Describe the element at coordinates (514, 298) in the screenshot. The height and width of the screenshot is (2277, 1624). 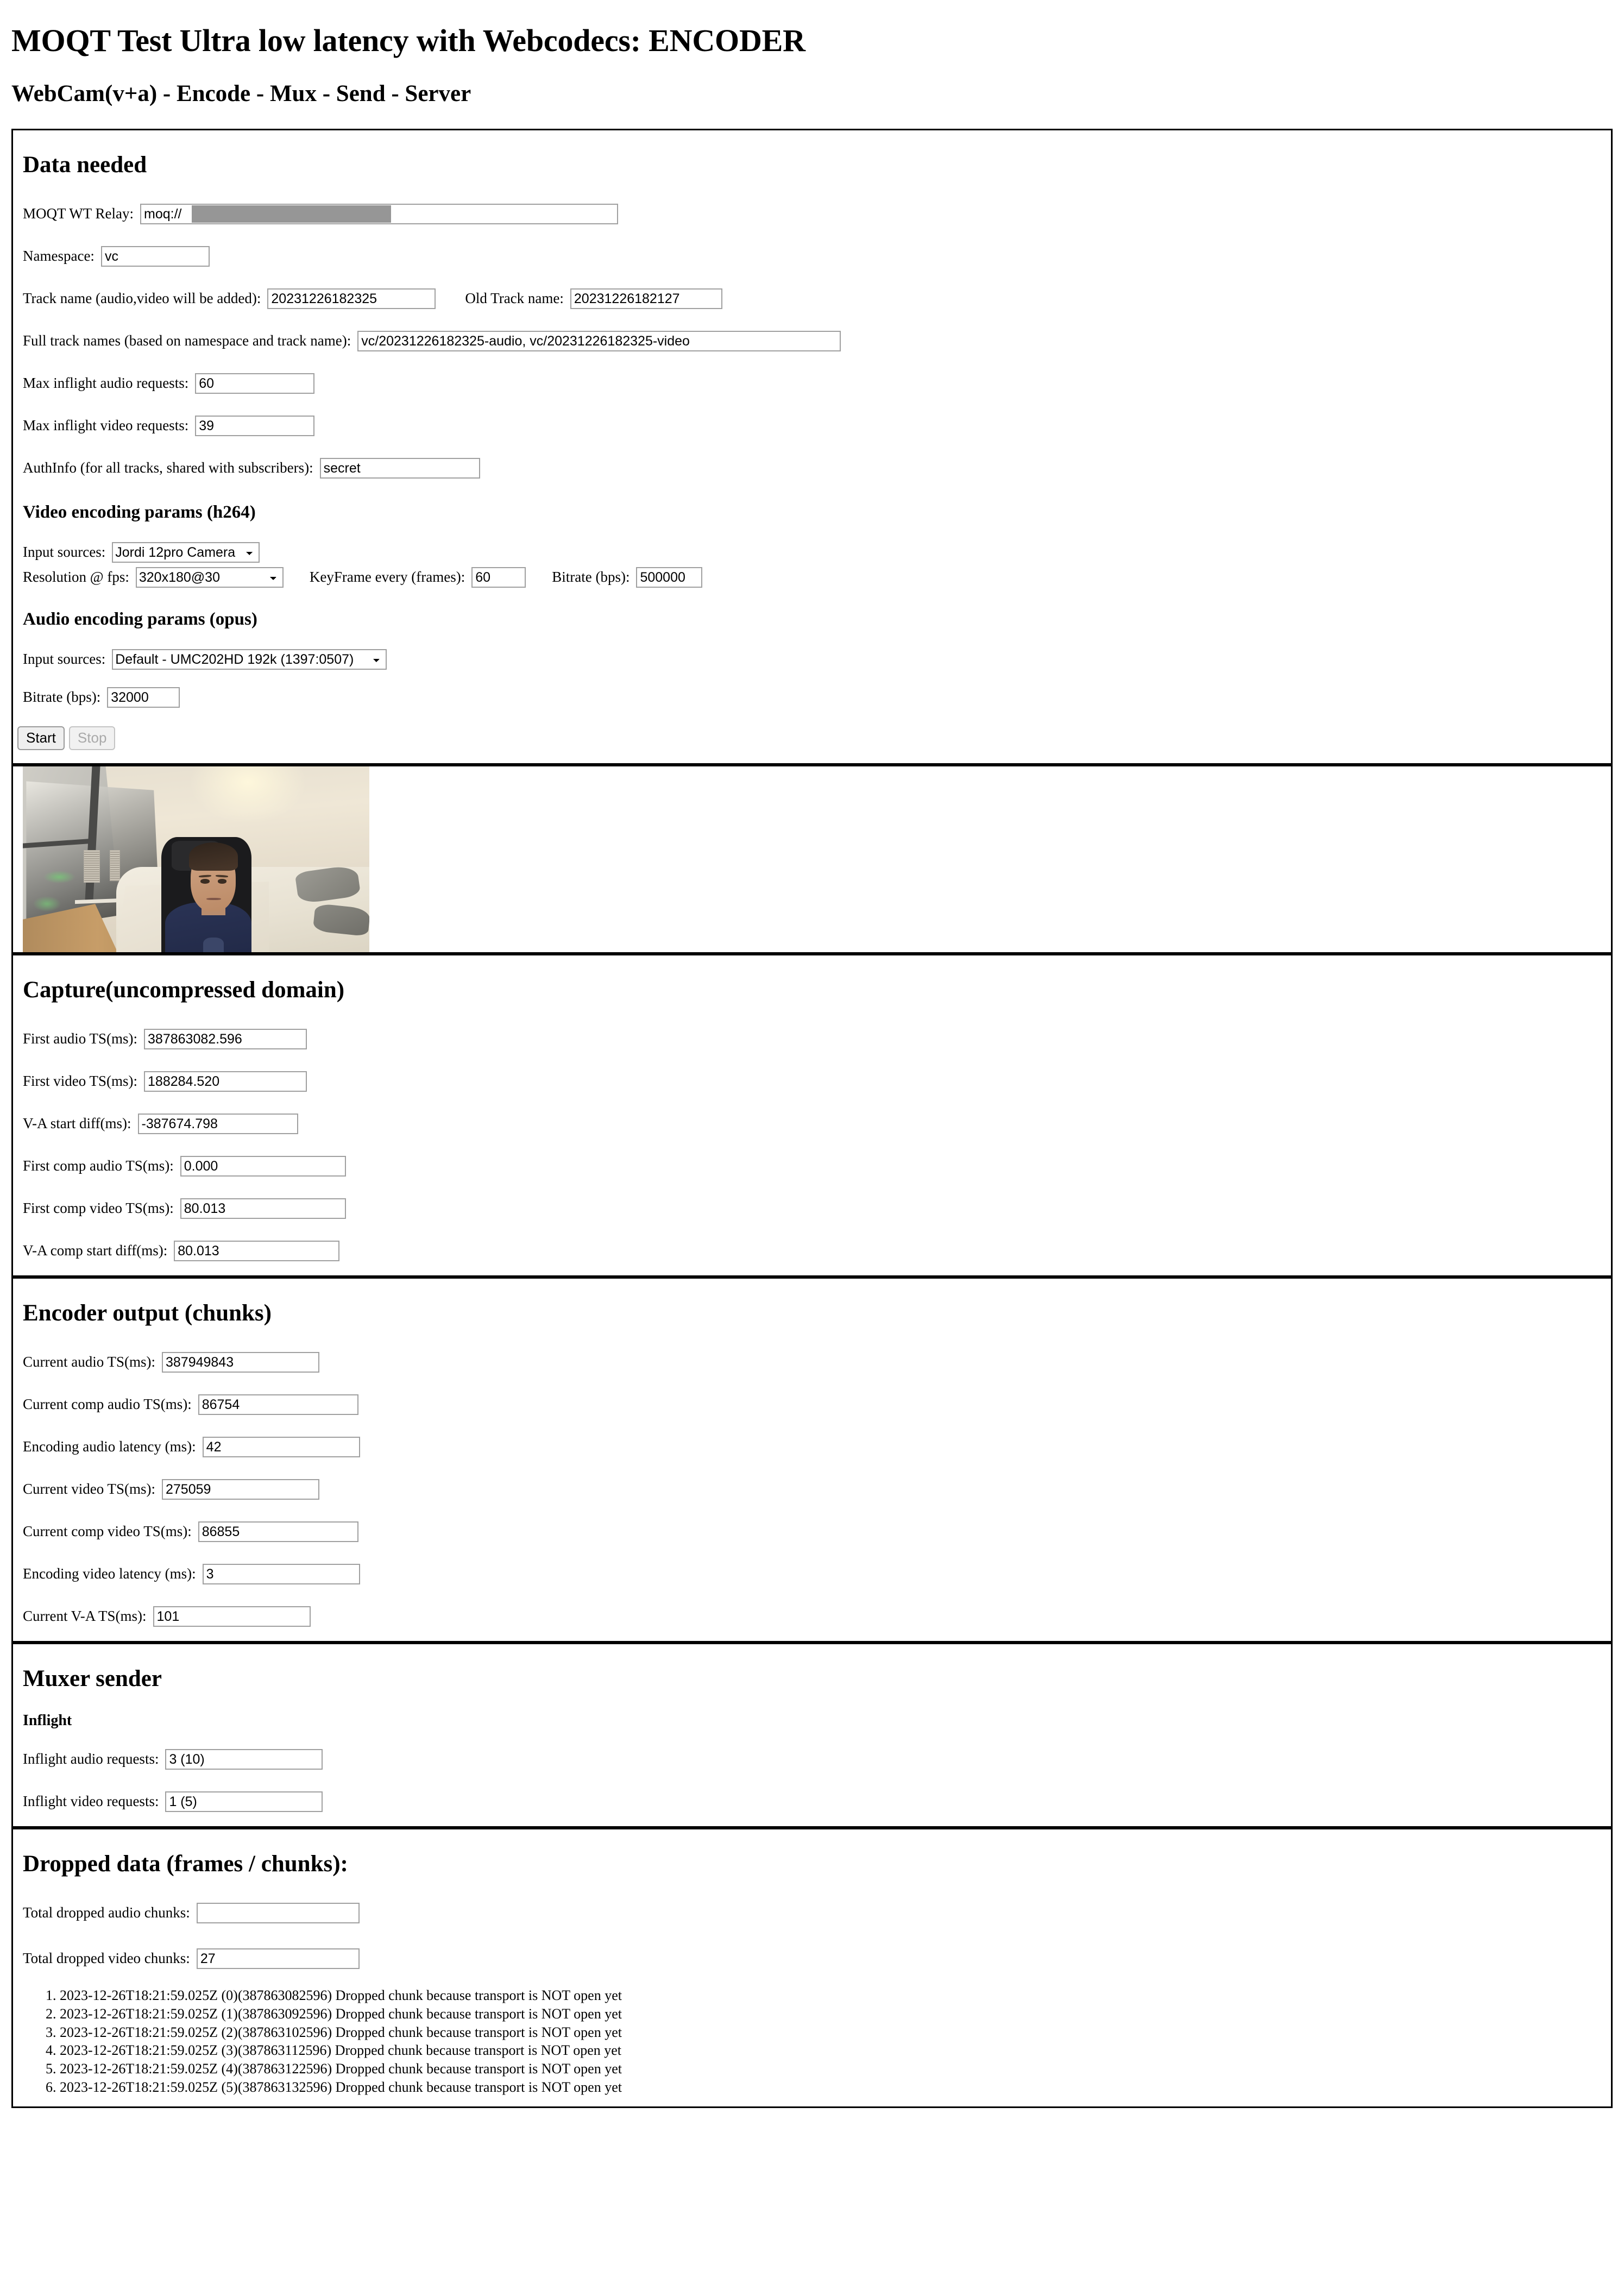
I see `old-track-name-label: Old Track name:` at that location.